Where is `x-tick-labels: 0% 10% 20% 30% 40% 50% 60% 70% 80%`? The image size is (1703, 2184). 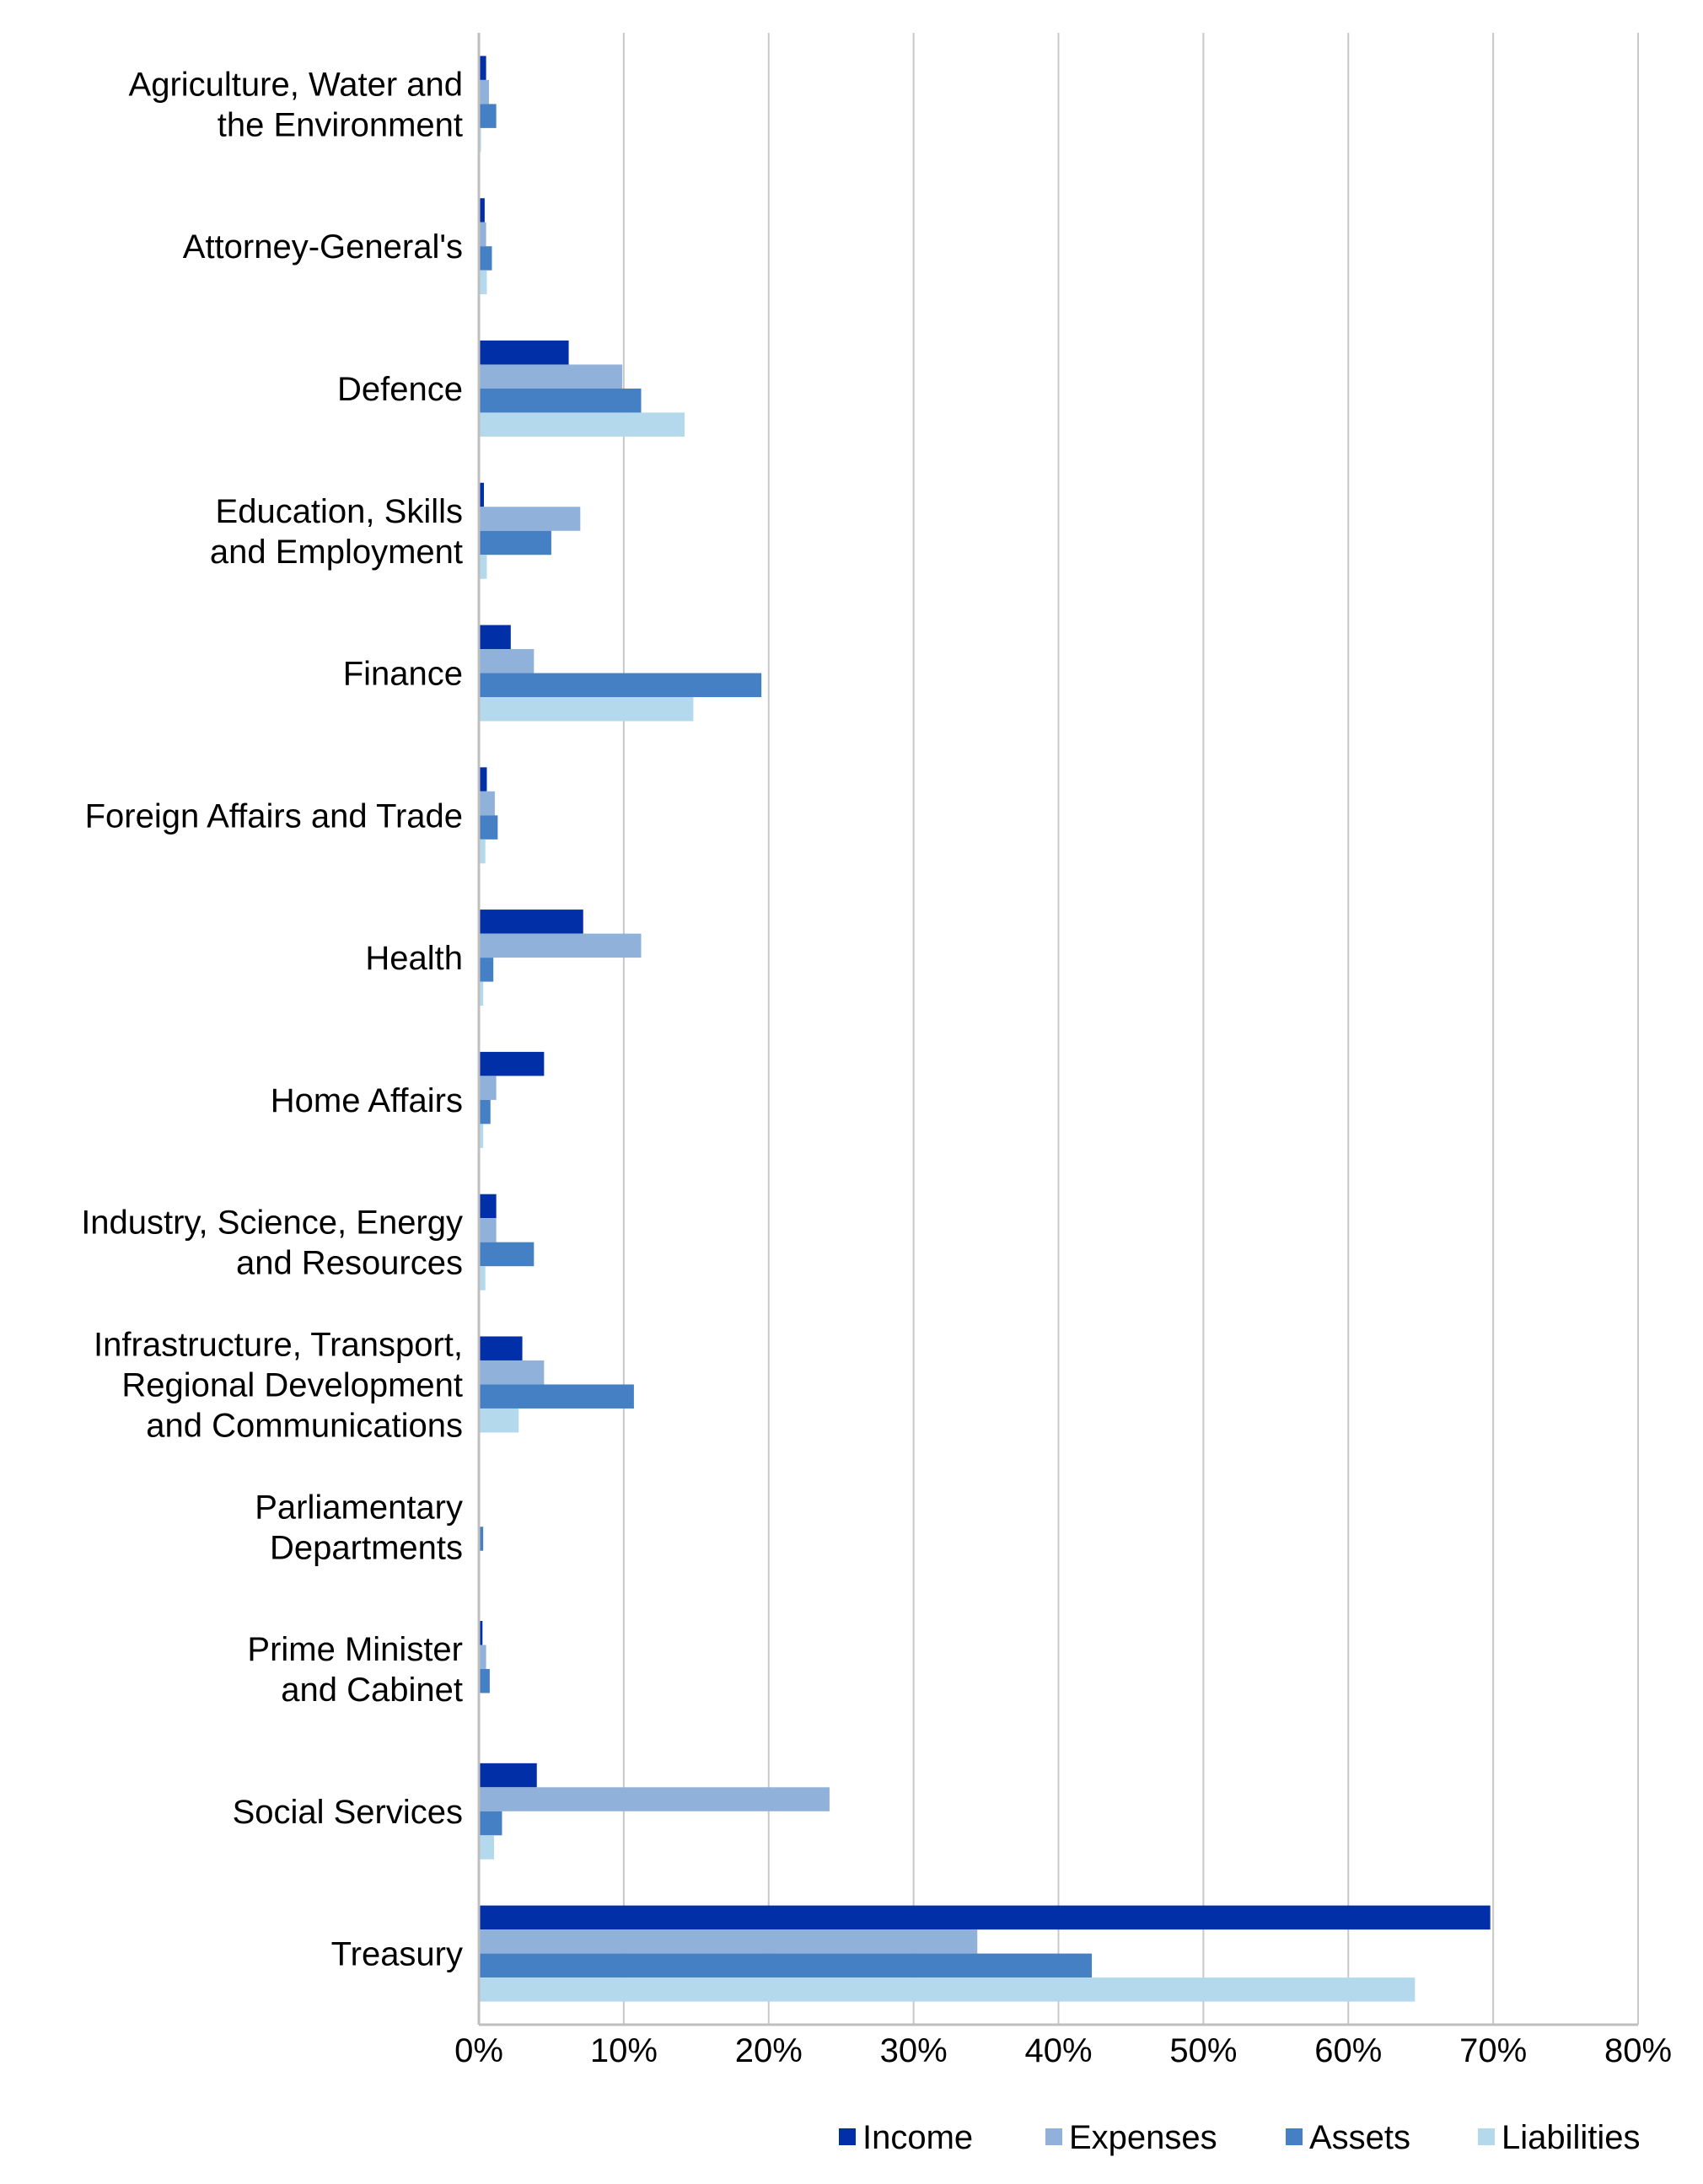 x-tick-labels: 0% 10% 20% 30% 40% 50% 60% 70% 80% is located at coordinates (1063, 2050).